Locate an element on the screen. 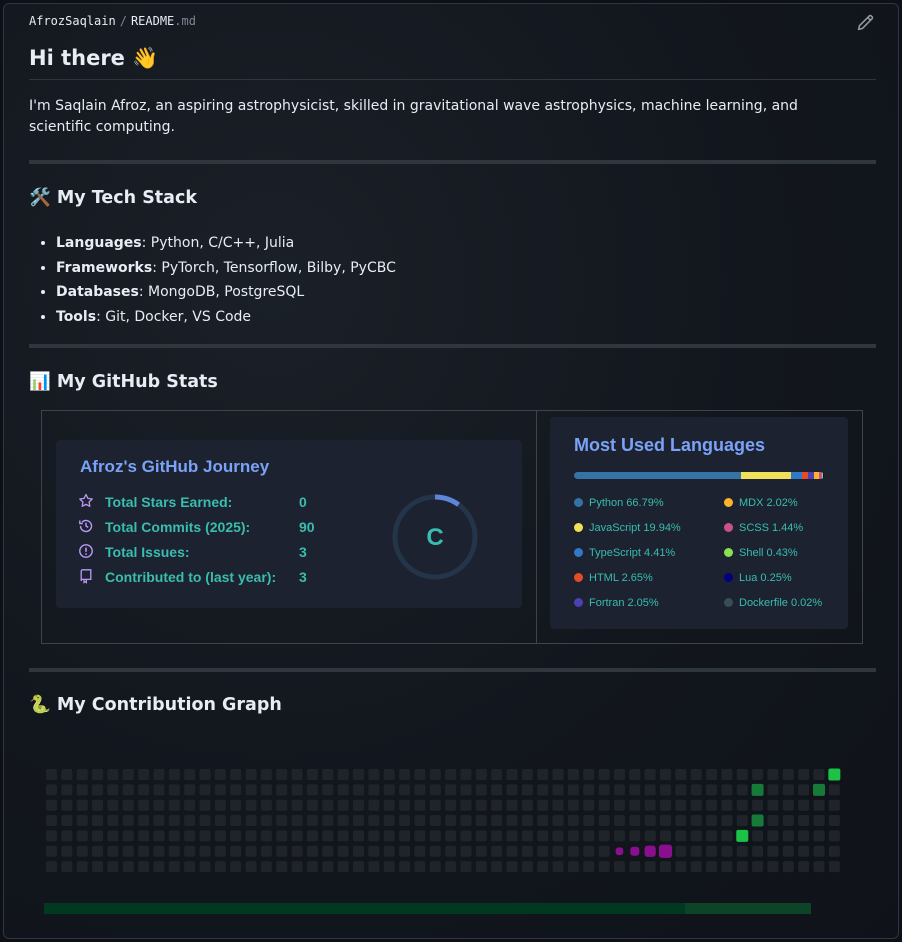 Image resolution: width=902 pixels, height=942 pixels. contribution-graph is located at coordinates (443, 820).